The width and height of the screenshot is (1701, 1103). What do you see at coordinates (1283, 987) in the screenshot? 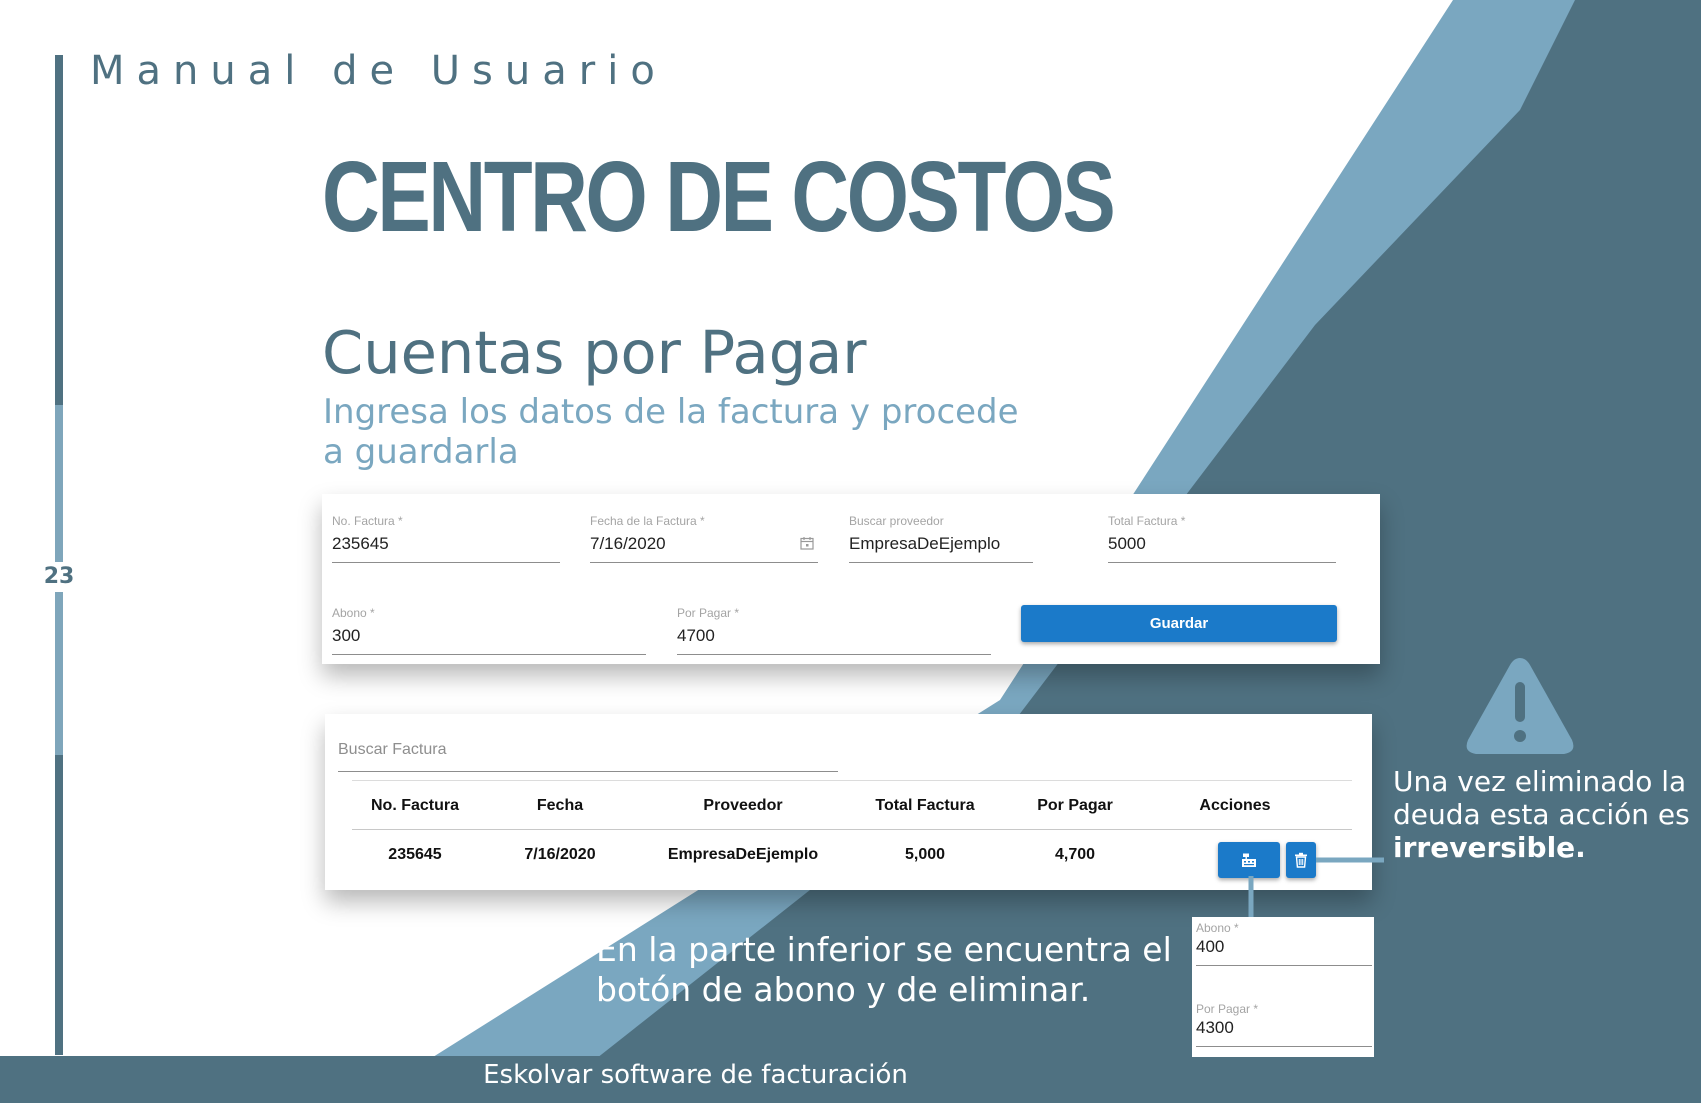
I see `payment-callout-form: Abono * 400 Por Pagar * 4300` at bounding box center [1283, 987].